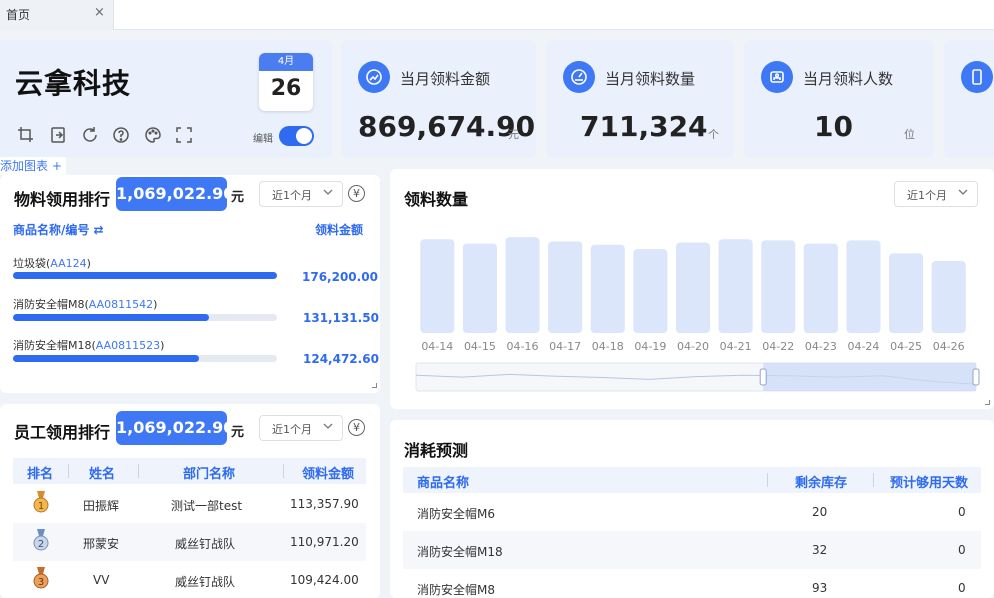 The width and height of the screenshot is (994, 598). Describe the element at coordinates (608, 346) in the screenshot. I see `x-tick-label: 04-18` at that location.